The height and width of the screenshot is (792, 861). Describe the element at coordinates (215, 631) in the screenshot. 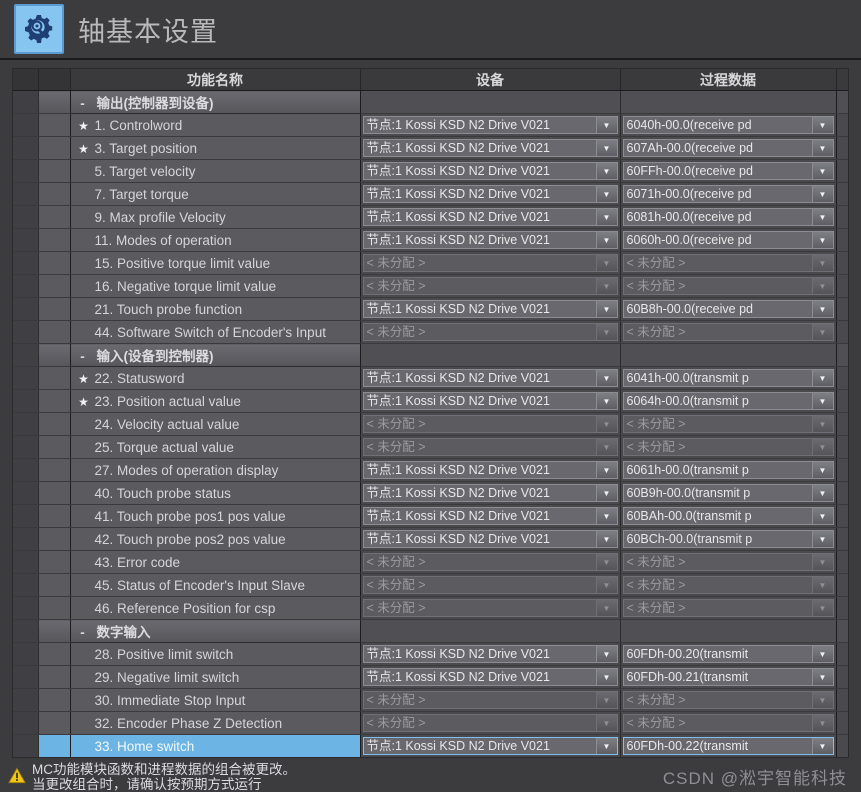

I see `group-header-cell: - 数字输入` at that location.